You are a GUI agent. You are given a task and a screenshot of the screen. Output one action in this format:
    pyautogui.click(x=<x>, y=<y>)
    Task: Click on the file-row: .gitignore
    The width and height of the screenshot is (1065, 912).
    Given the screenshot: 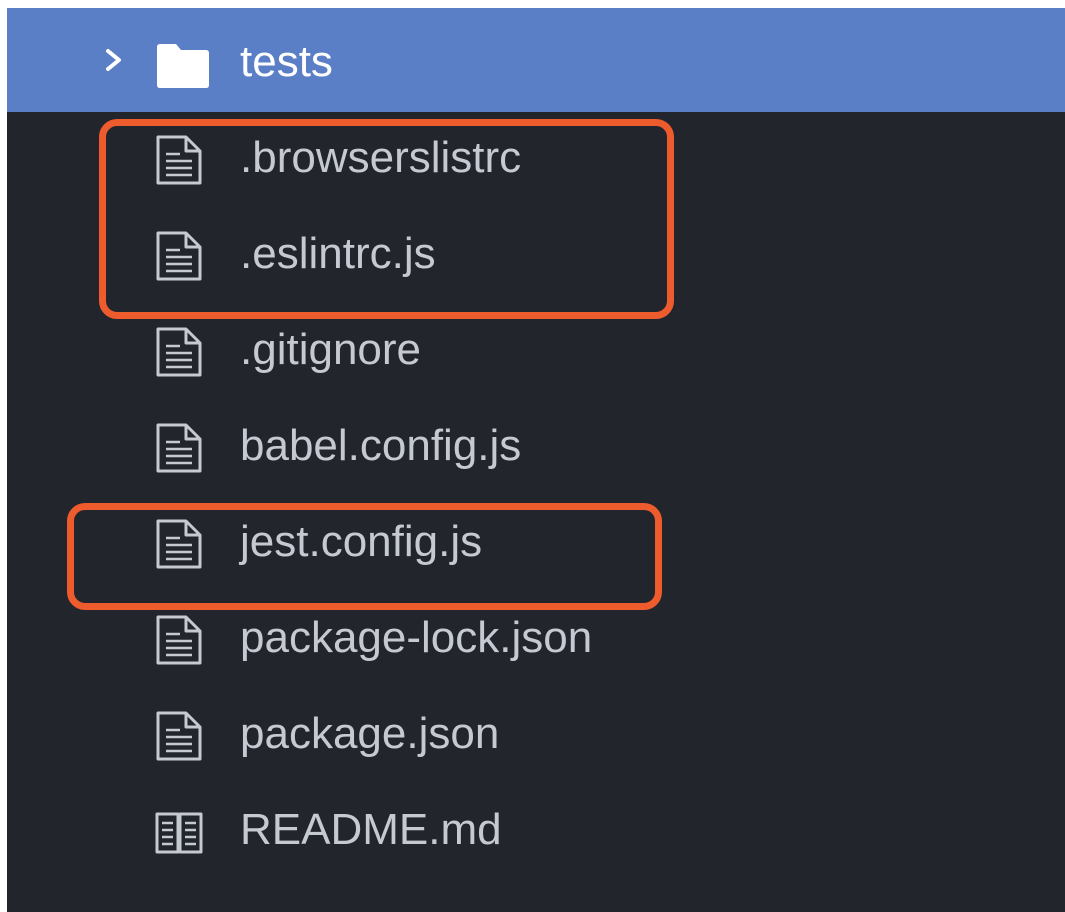 What is the action you would take?
    pyautogui.click(x=536, y=352)
    